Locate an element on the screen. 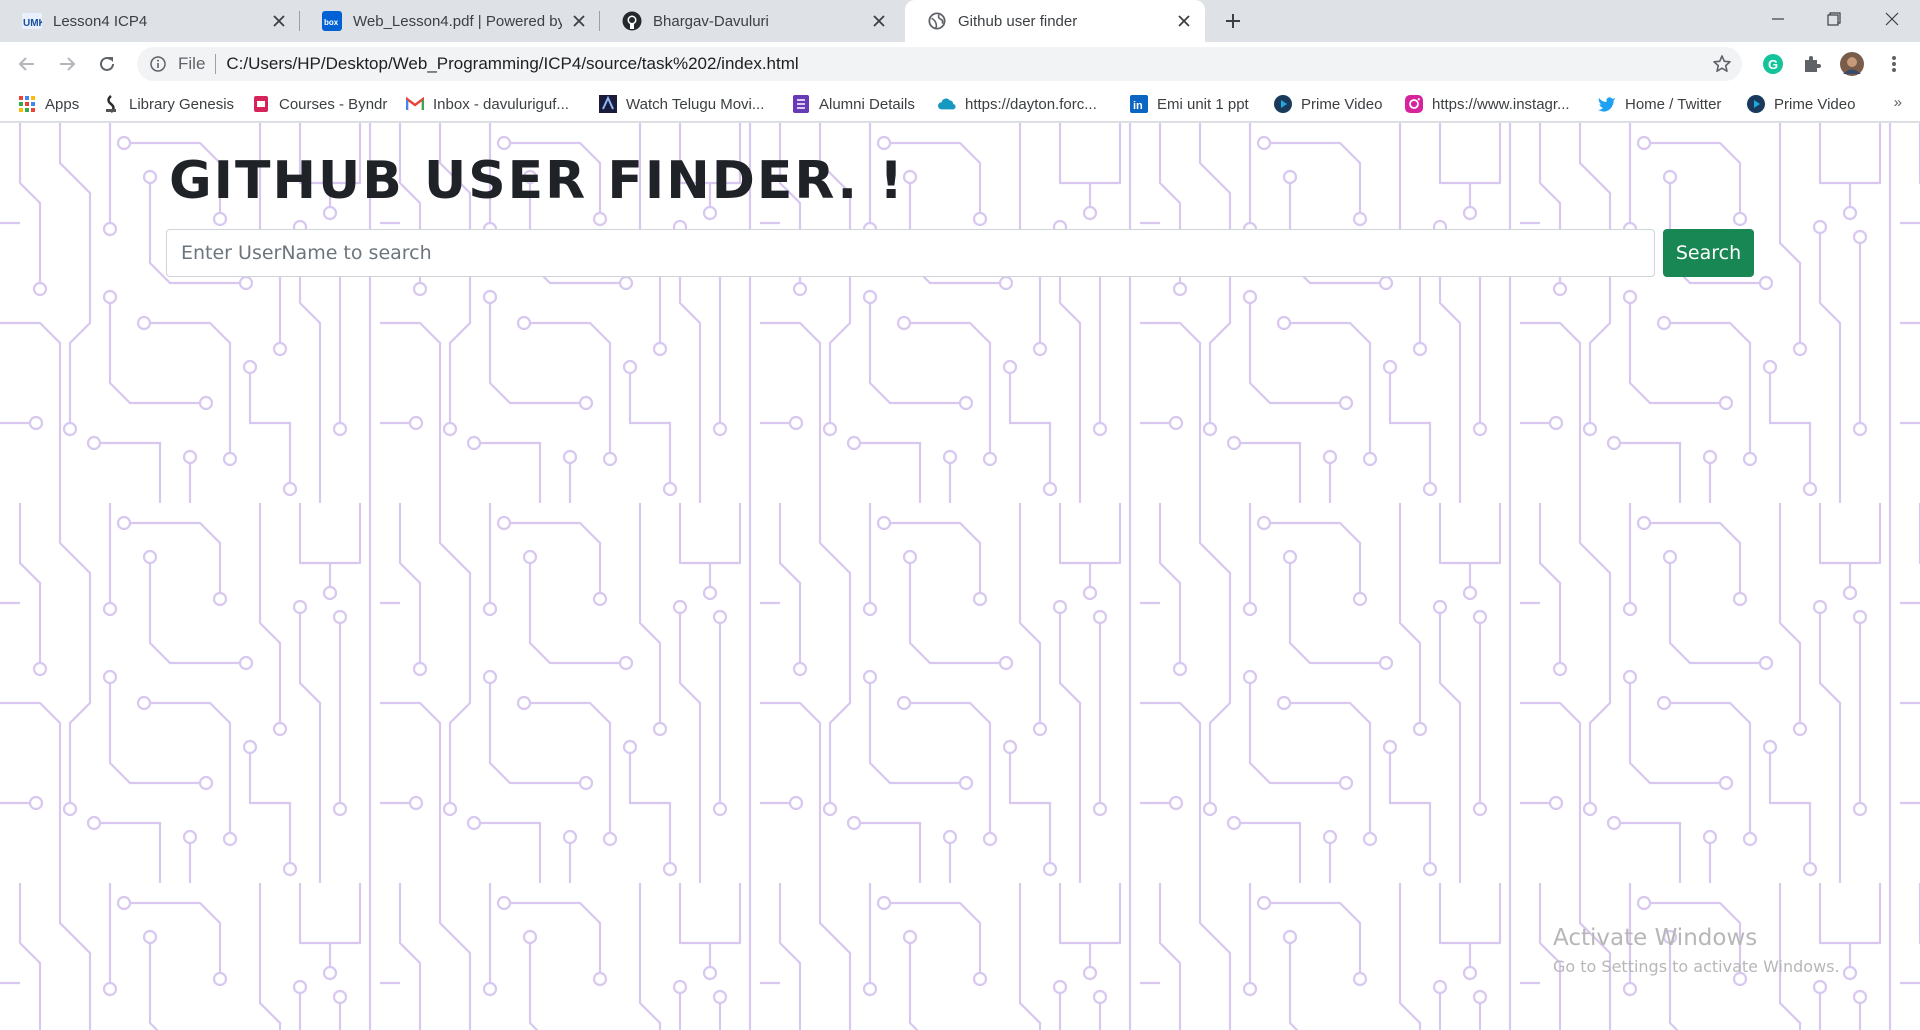  bookmark-prime-video: Prime Video is located at coordinates (1328, 104).